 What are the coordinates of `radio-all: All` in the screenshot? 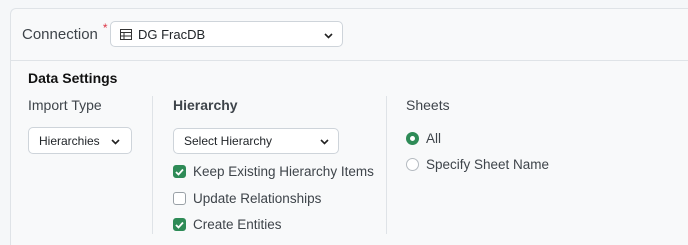 It's located at (423, 138).